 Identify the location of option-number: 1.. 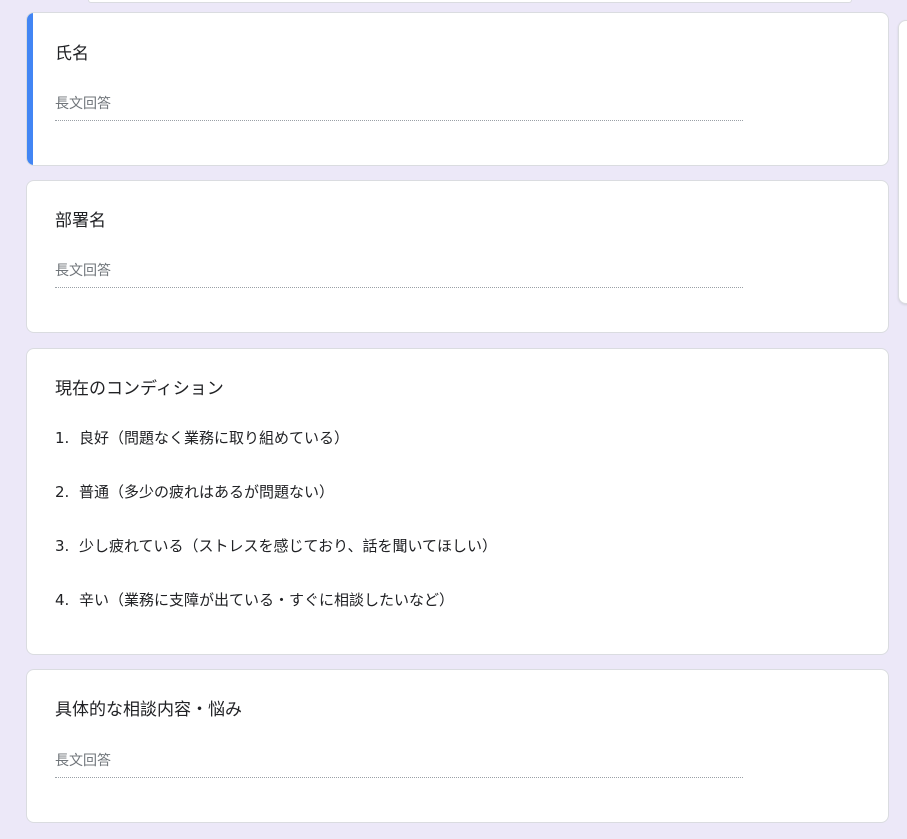
(62, 438).